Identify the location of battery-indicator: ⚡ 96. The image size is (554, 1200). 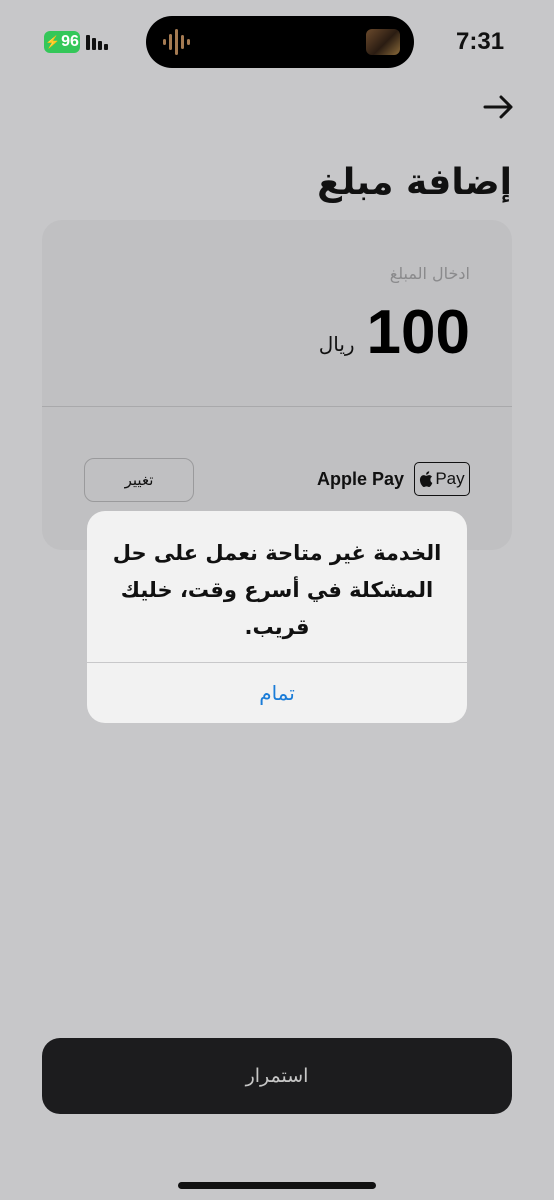
(62, 42).